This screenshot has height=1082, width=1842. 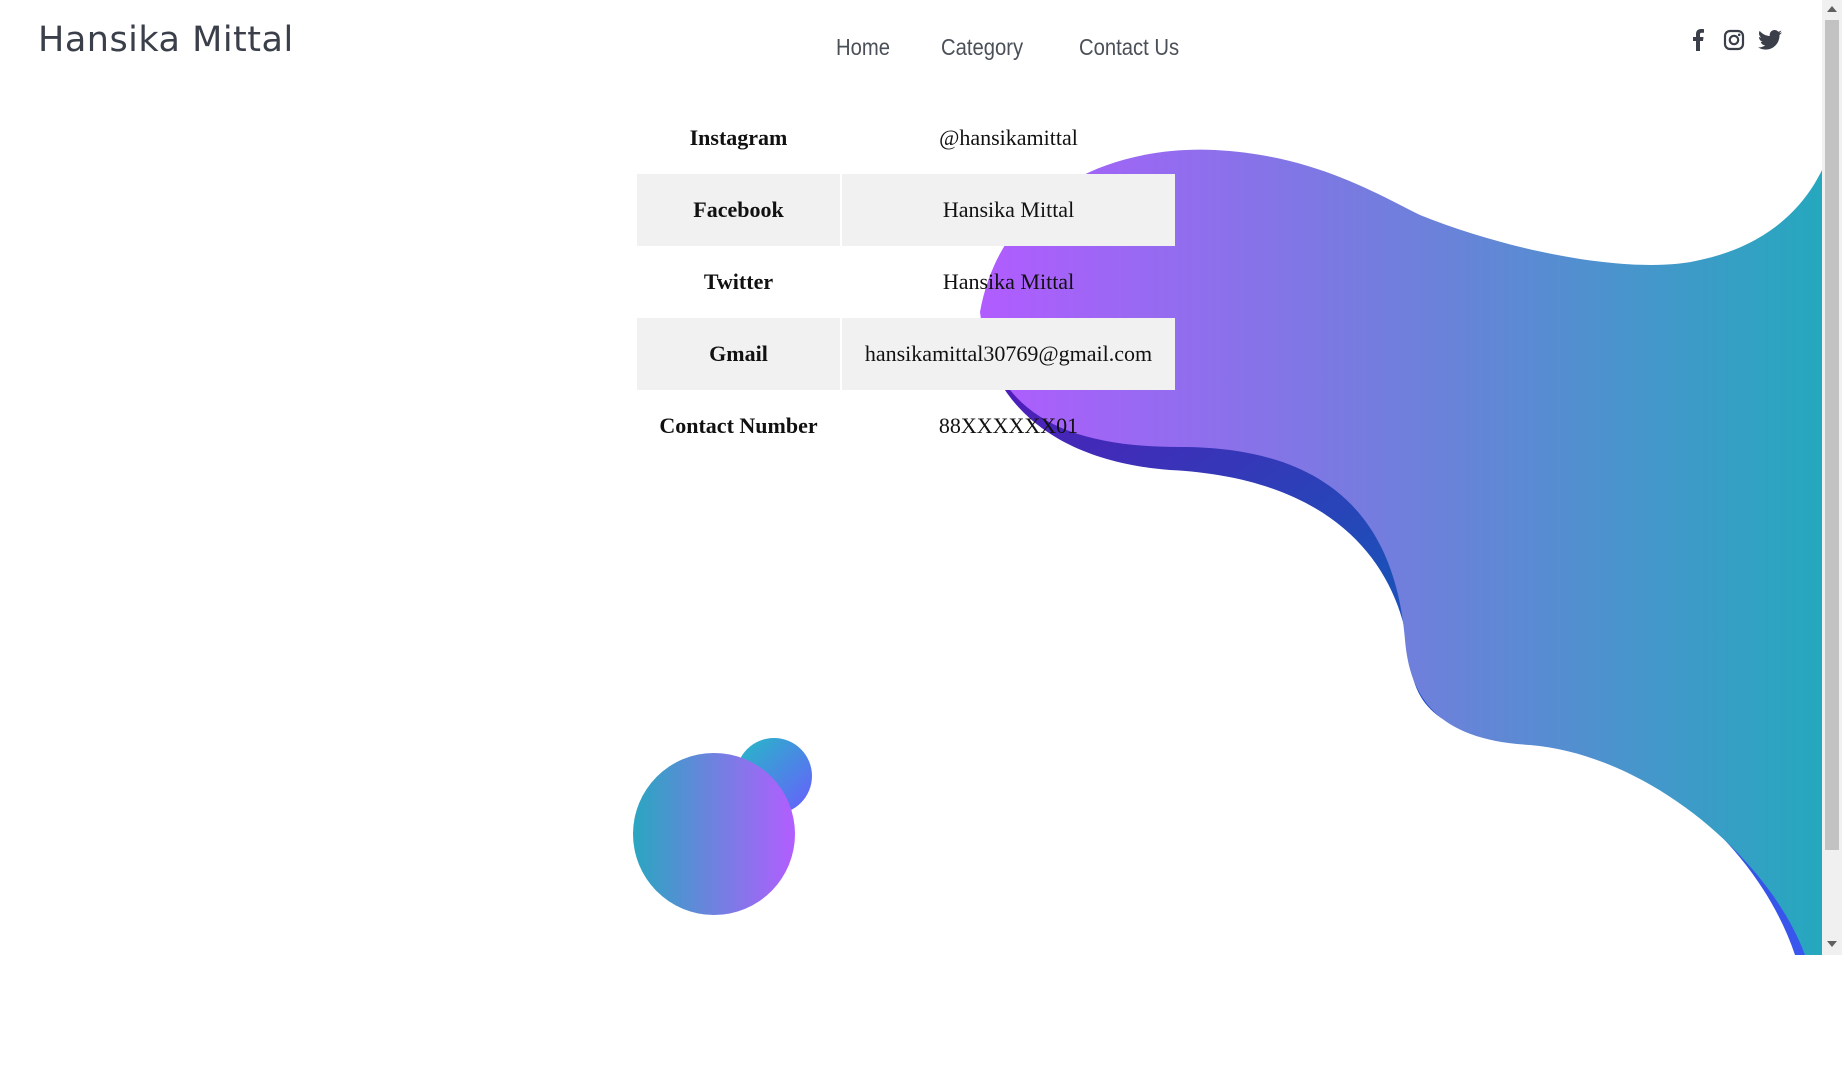 What do you see at coordinates (1008, 137) in the screenshot?
I see `contact-value: @hansikamittal` at bounding box center [1008, 137].